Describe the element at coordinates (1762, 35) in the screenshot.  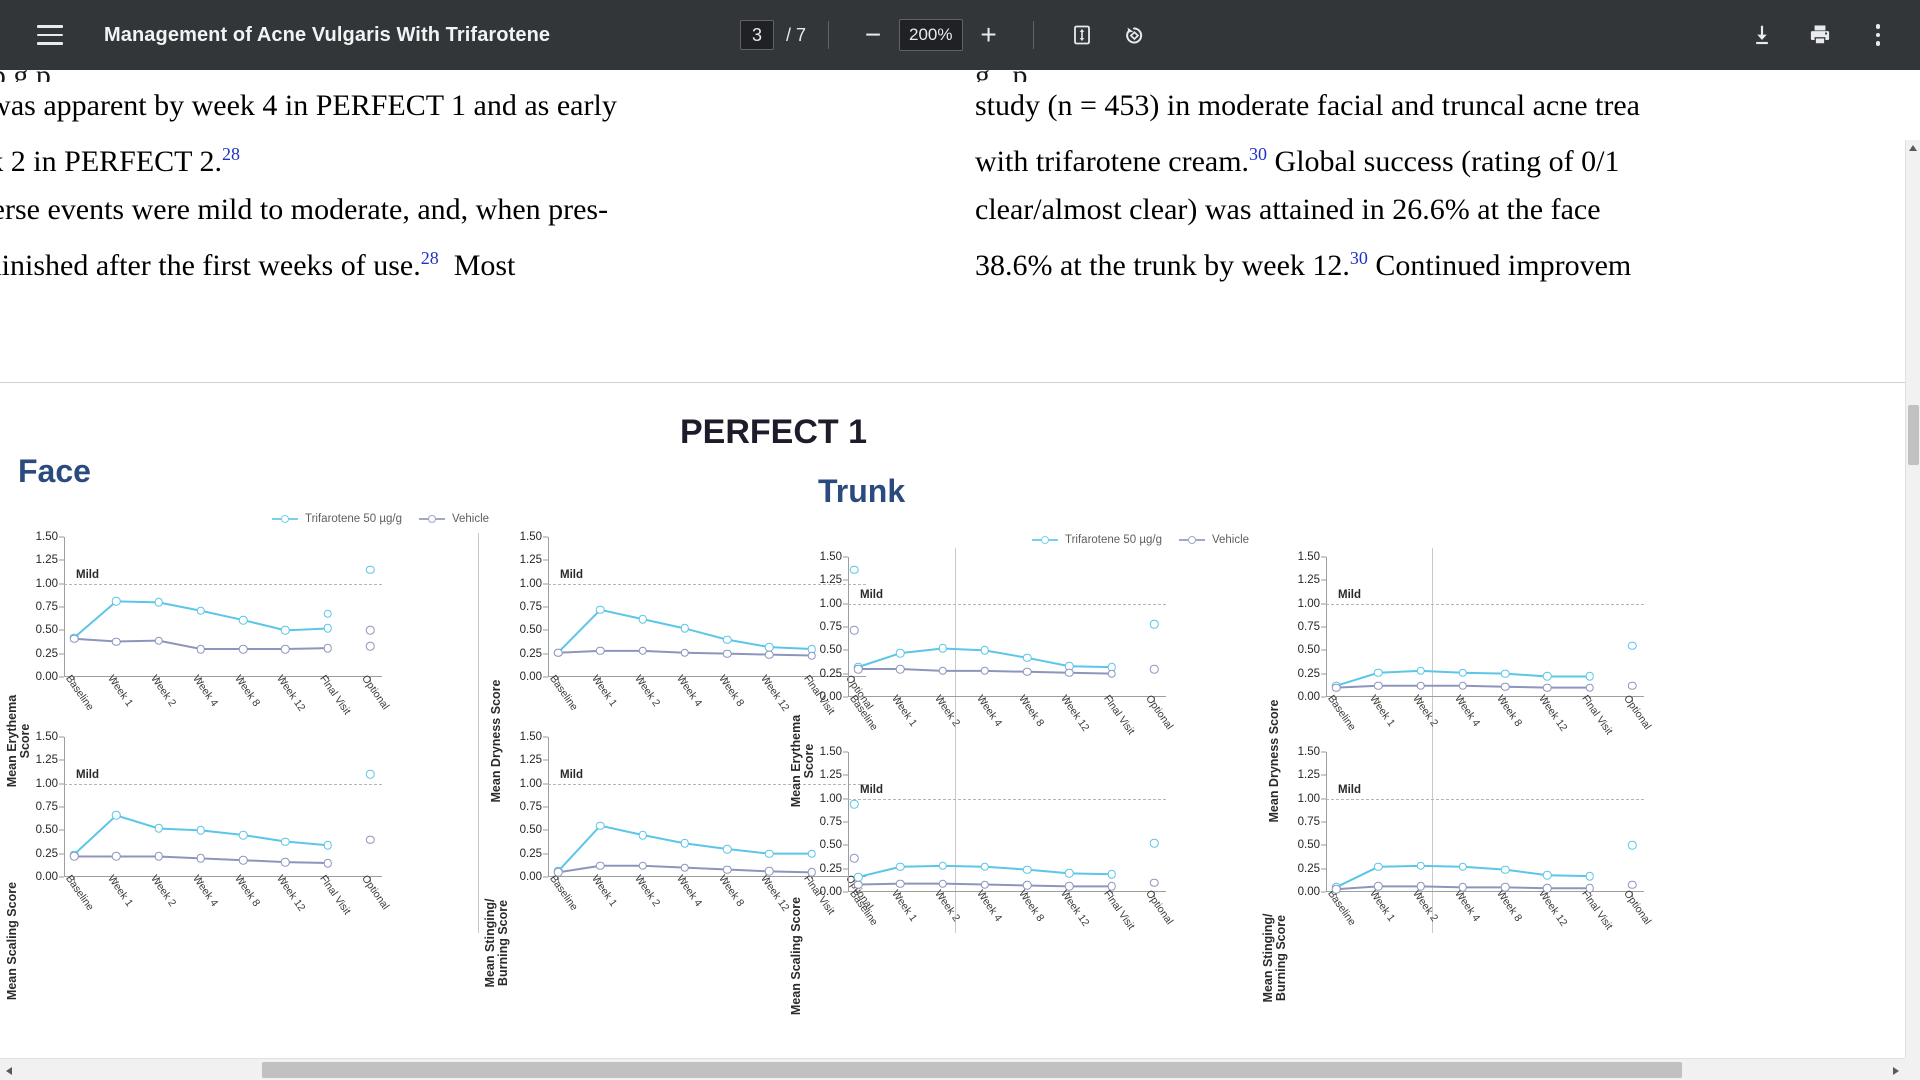
I see `download-icon` at that location.